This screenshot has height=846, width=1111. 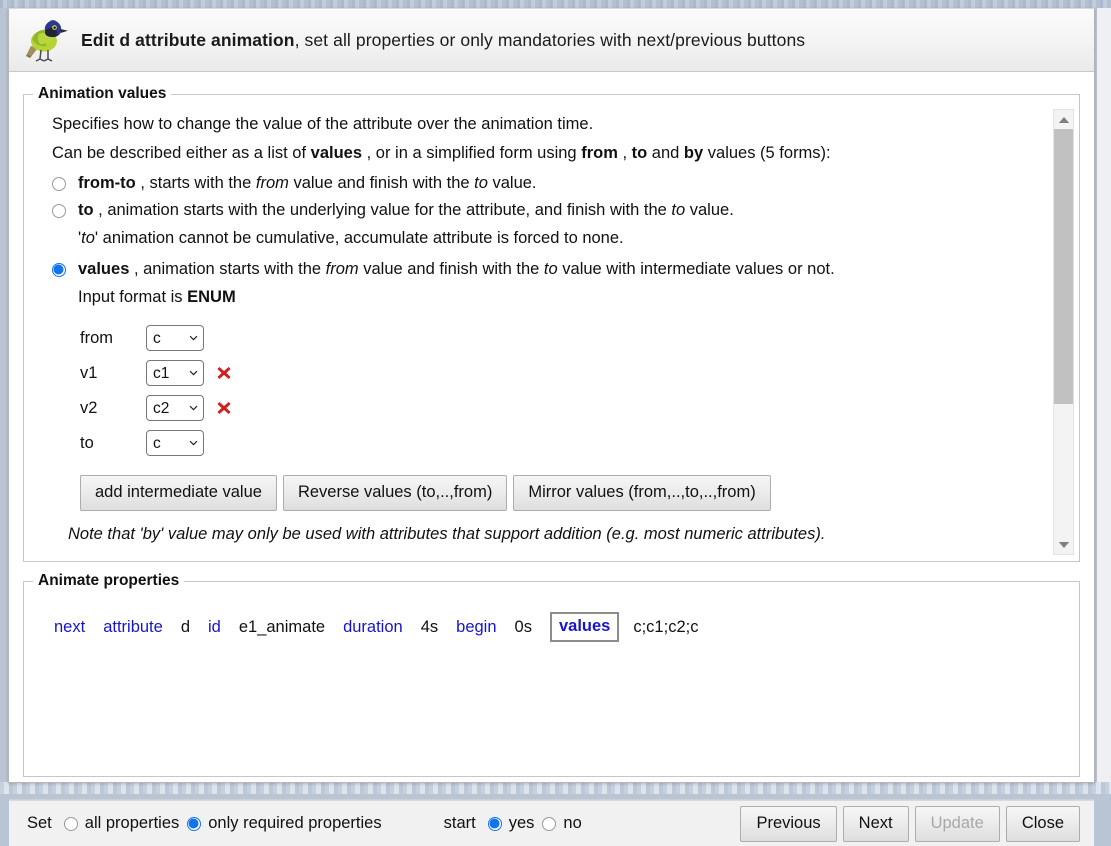 I want to click on delete-v2-icon, so click(x=224, y=408).